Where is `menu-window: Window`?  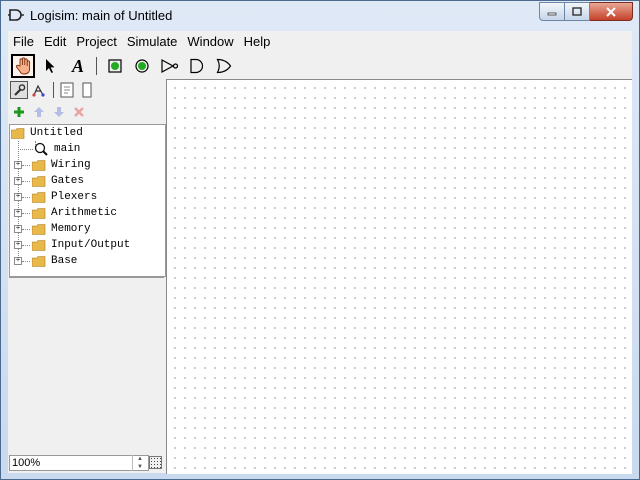
menu-window: Window is located at coordinates (210, 41).